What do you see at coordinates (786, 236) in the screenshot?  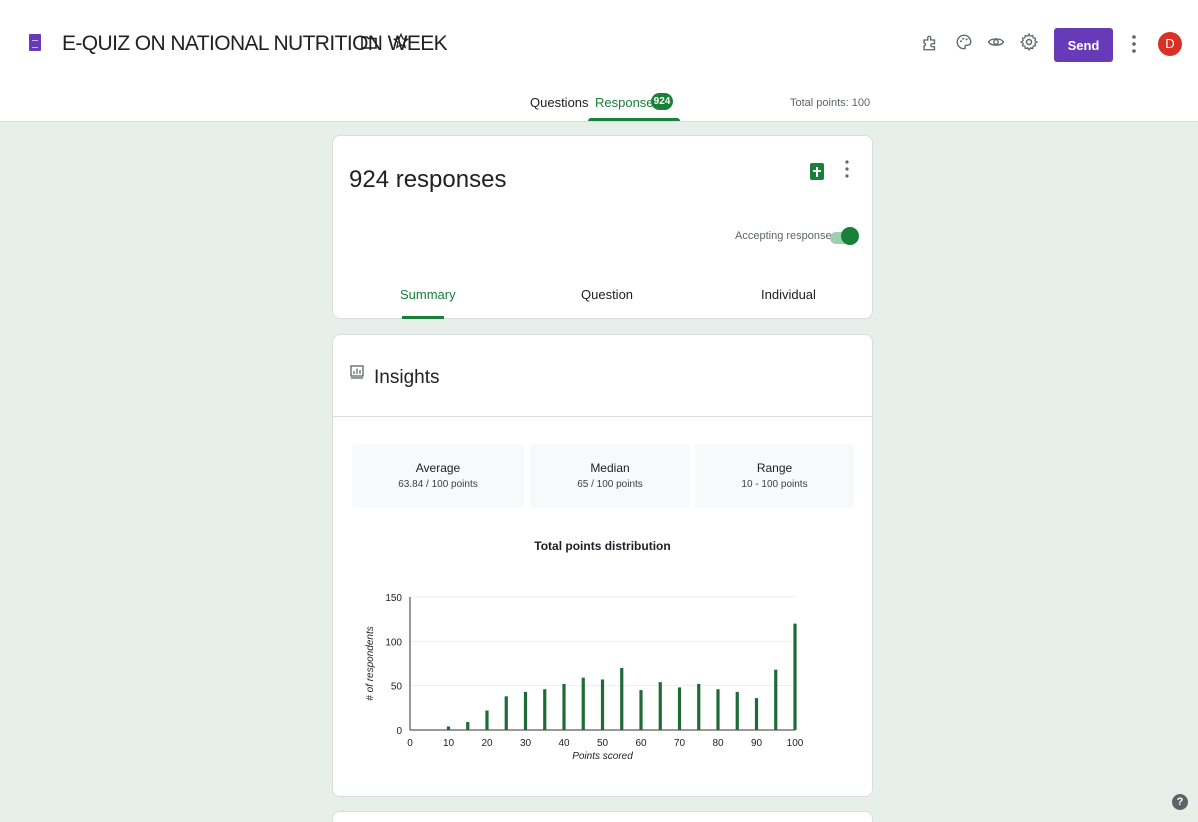 I see `accepting-responses-label: Accepting responses` at bounding box center [786, 236].